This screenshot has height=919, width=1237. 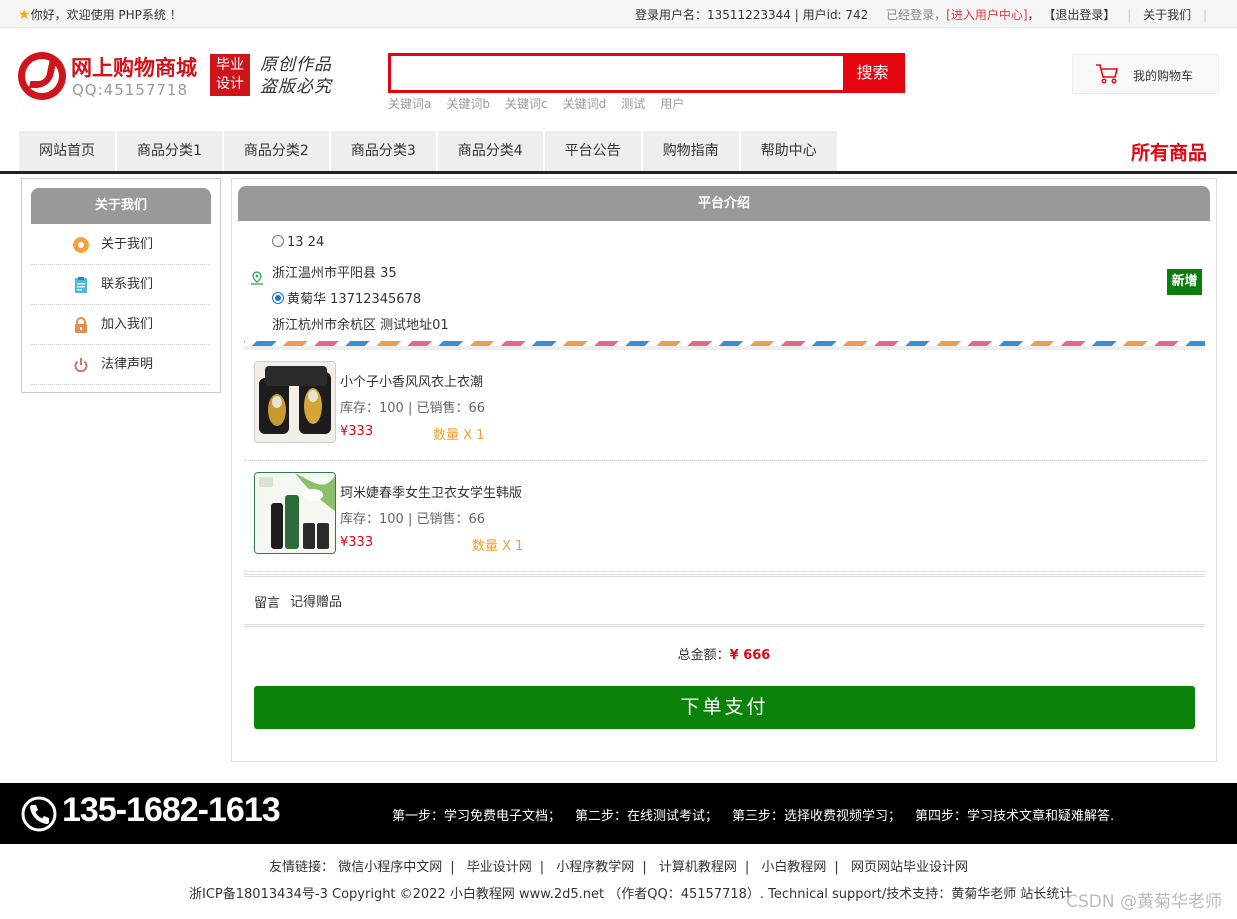 What do you see at coordinates (1107, 74) in the screenshot?
I see `cart-icon` at bounding box center [1107, 74].